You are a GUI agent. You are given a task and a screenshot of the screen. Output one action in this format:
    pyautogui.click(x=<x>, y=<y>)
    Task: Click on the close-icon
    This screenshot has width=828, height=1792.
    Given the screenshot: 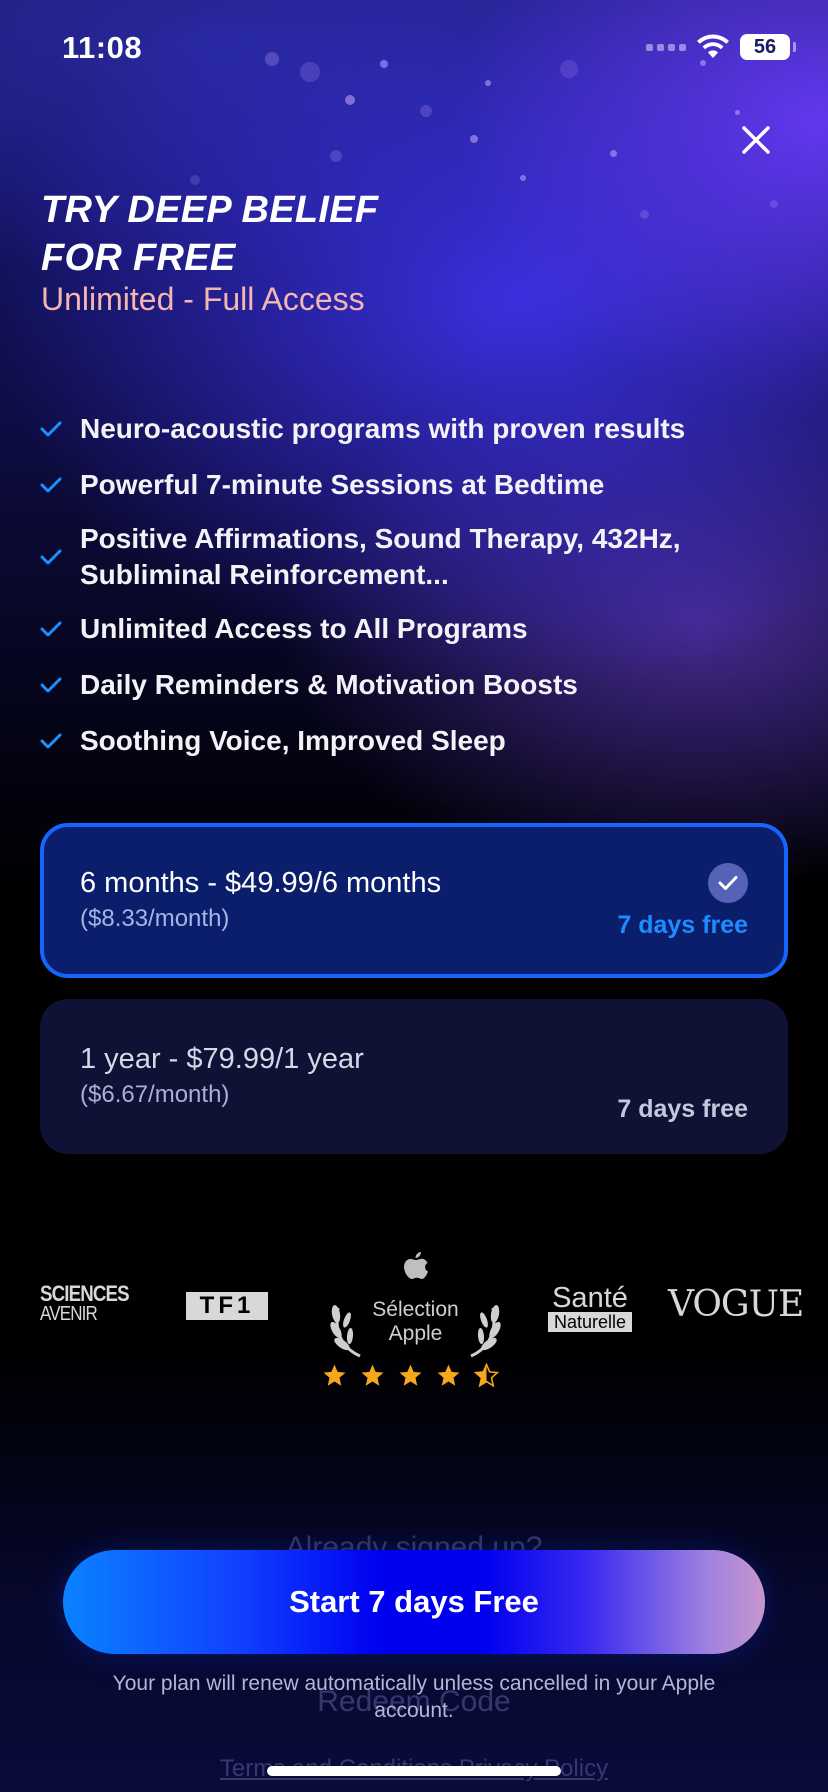 What is the action you would take?
    pyautogui.click(x=756, y=140)
    